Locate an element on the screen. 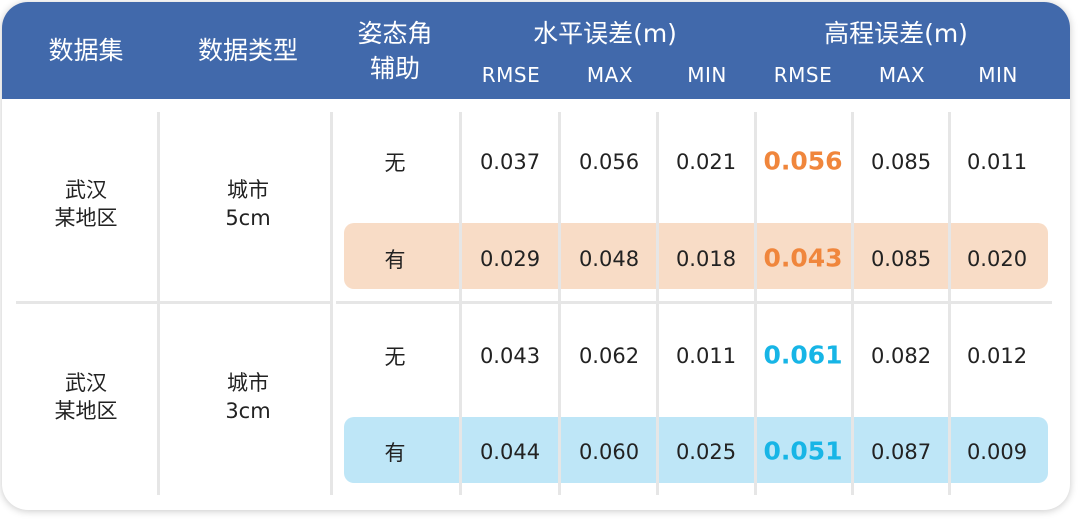  h-max-cell: 0.060 is located at coordinates (609, 452).